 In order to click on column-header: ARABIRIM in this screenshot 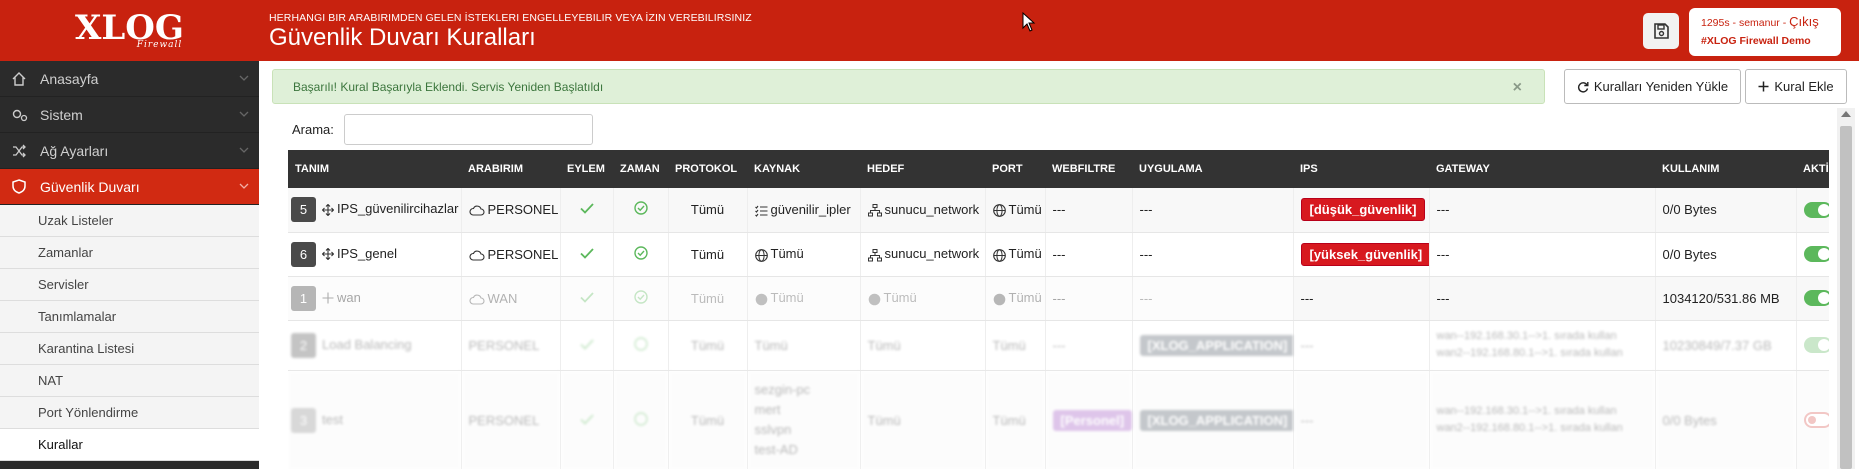, I will do `click(510, 169)`.